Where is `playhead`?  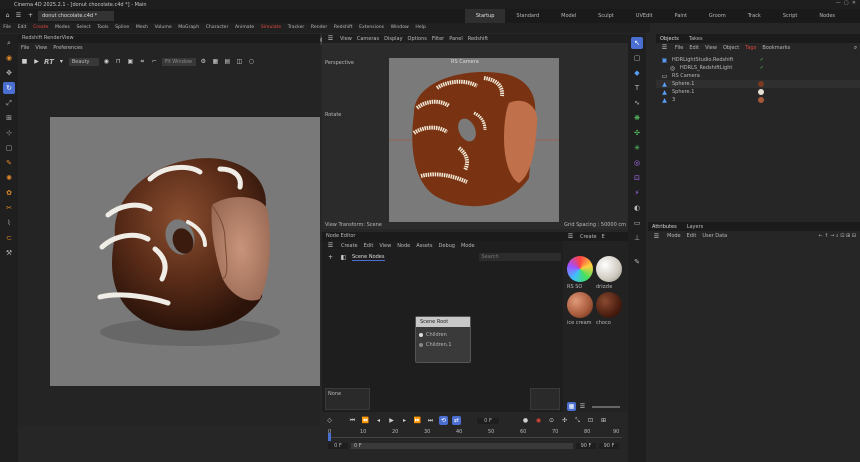 playhead is located at coordinates (329, 437).